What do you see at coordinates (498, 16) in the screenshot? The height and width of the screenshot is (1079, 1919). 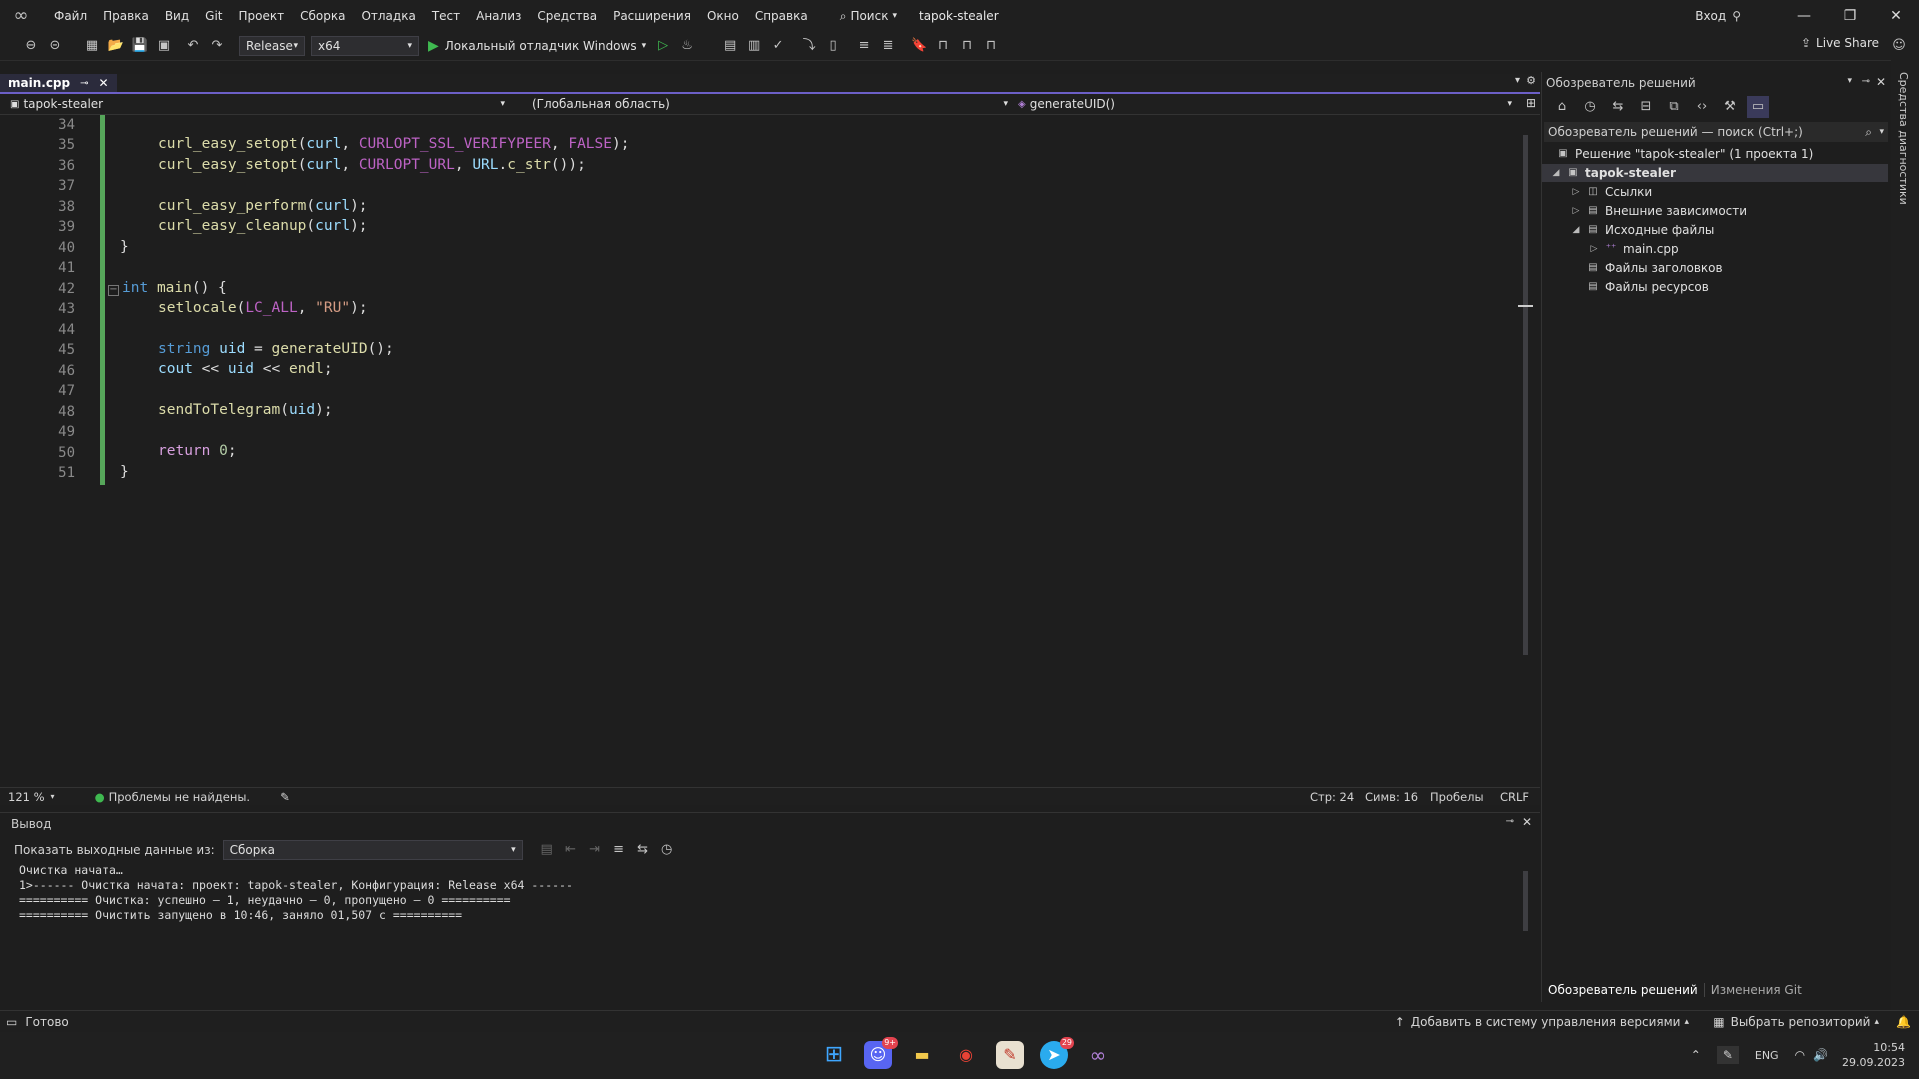 I see `menu-analyze: Анализ` at bounding box center [498, 16].